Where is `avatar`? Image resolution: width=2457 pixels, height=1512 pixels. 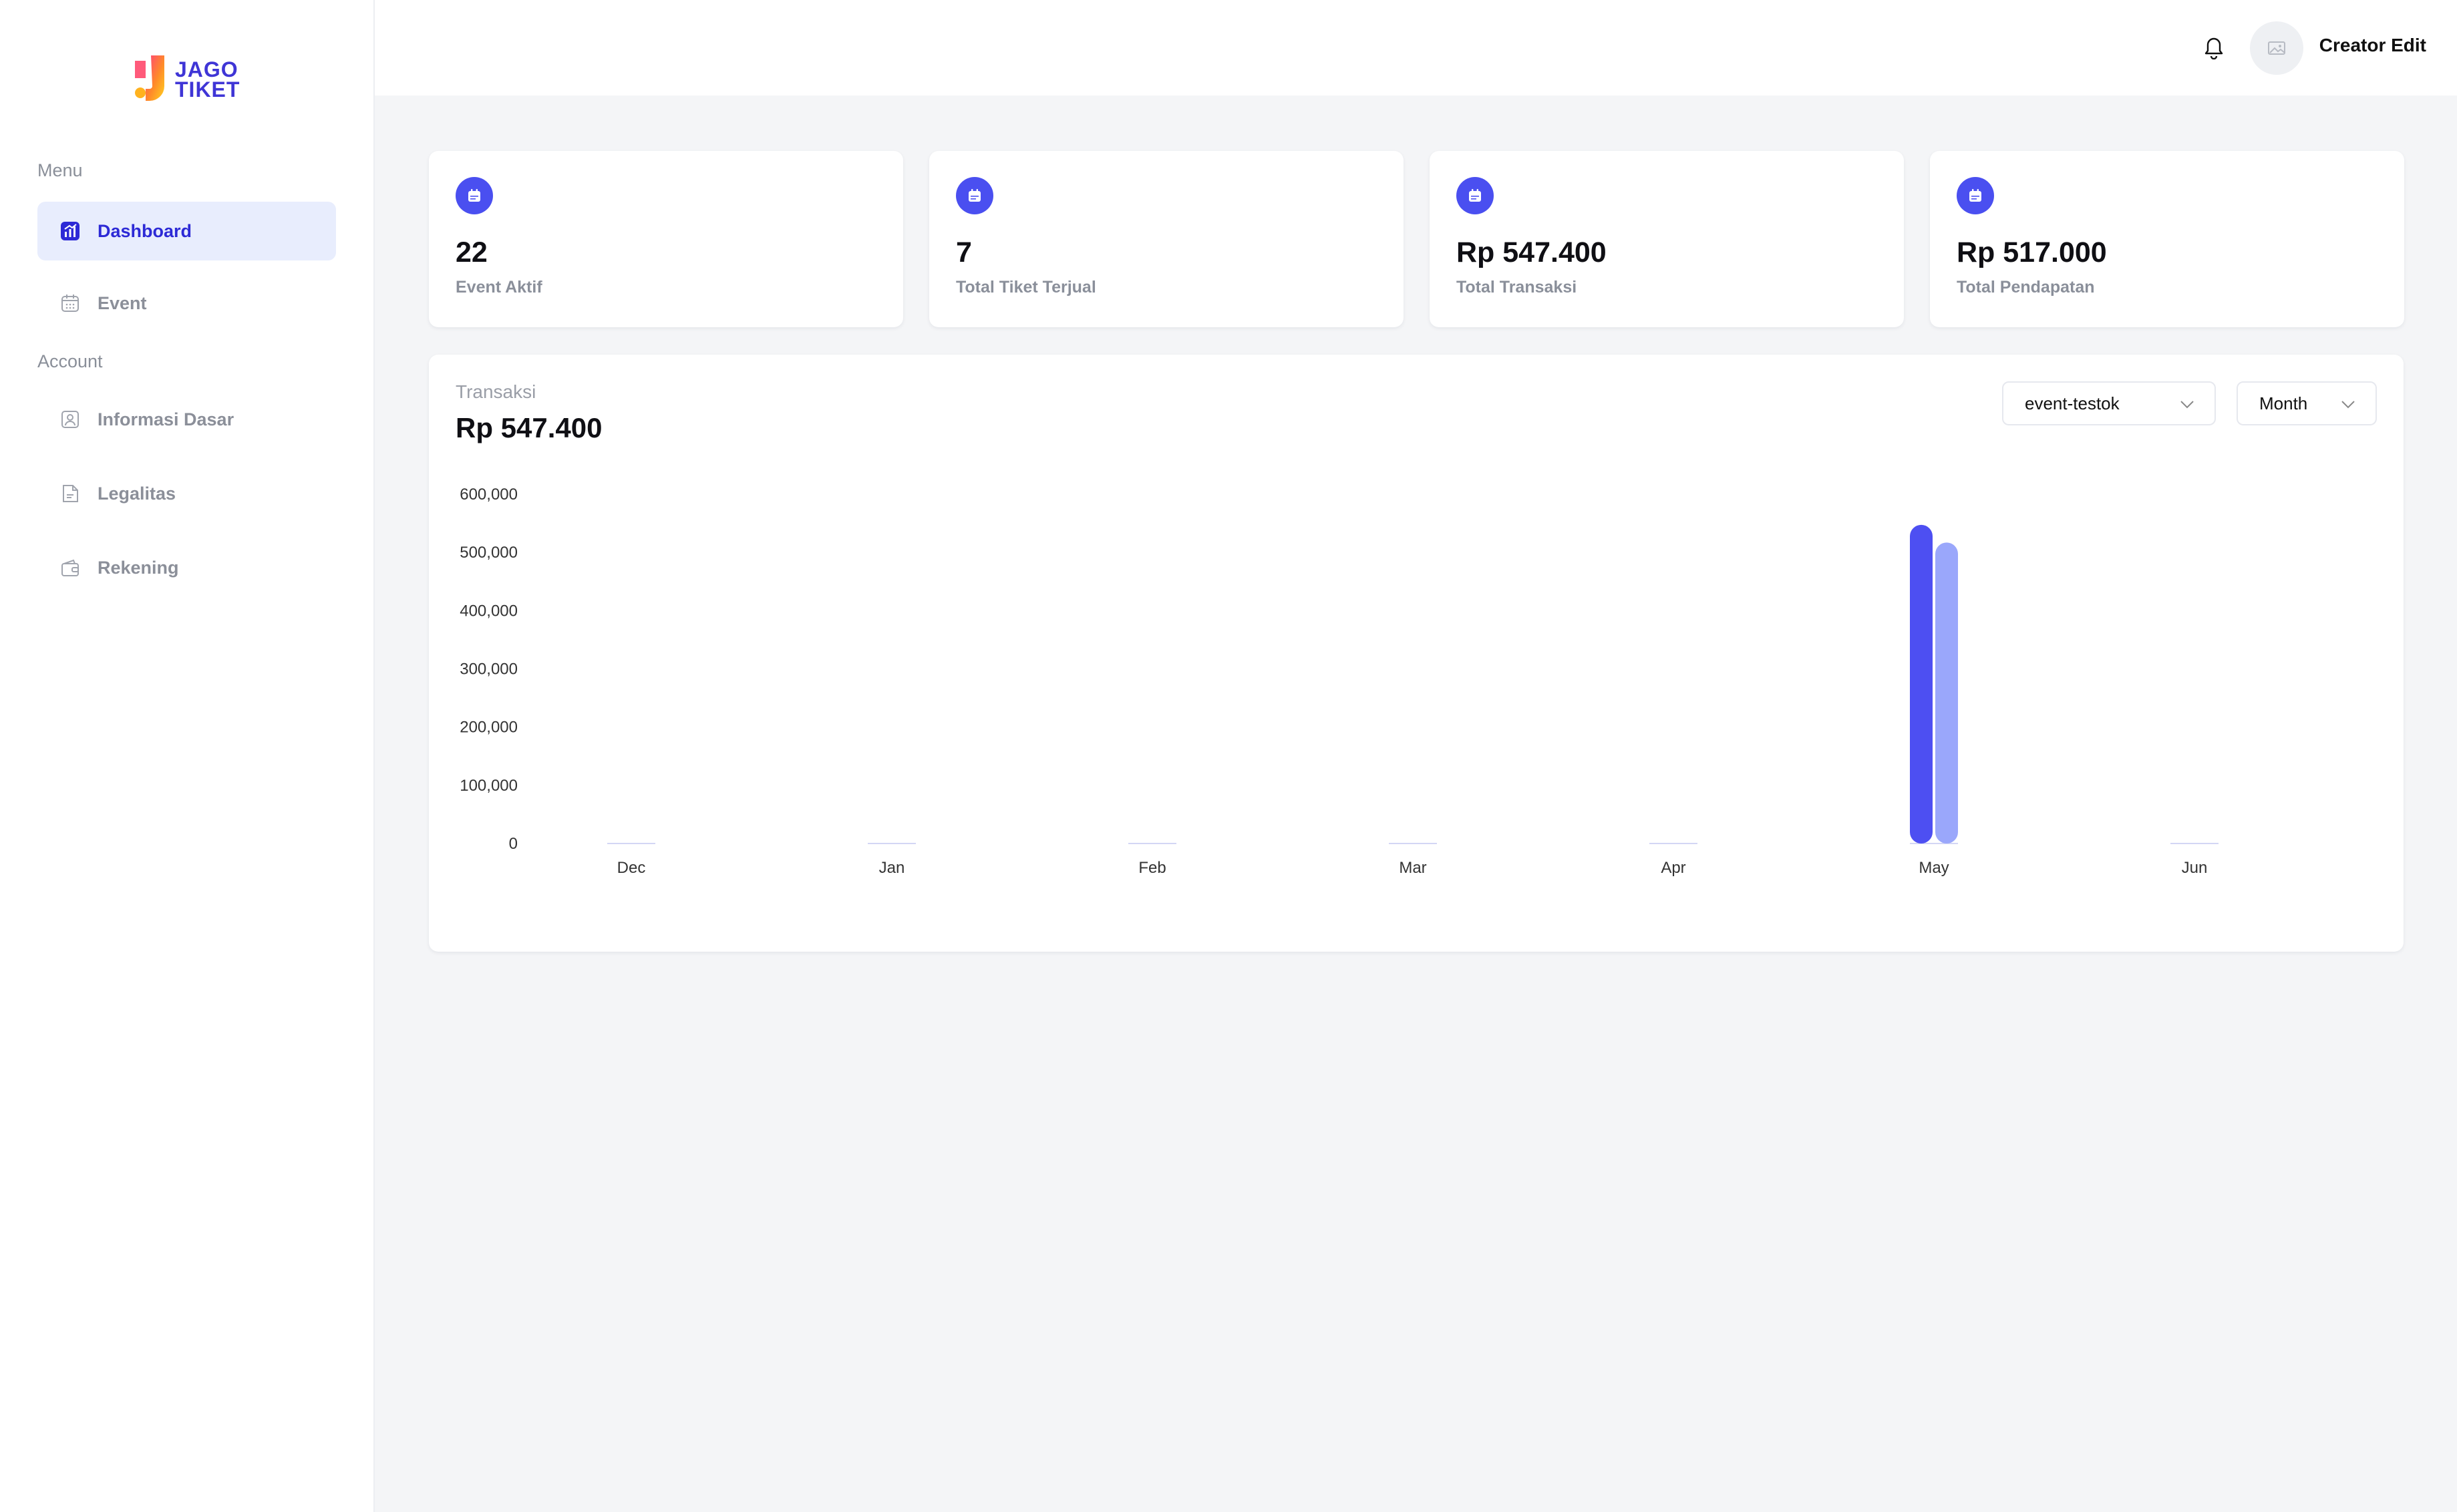 avatar is located at coordinates (2276, 48).